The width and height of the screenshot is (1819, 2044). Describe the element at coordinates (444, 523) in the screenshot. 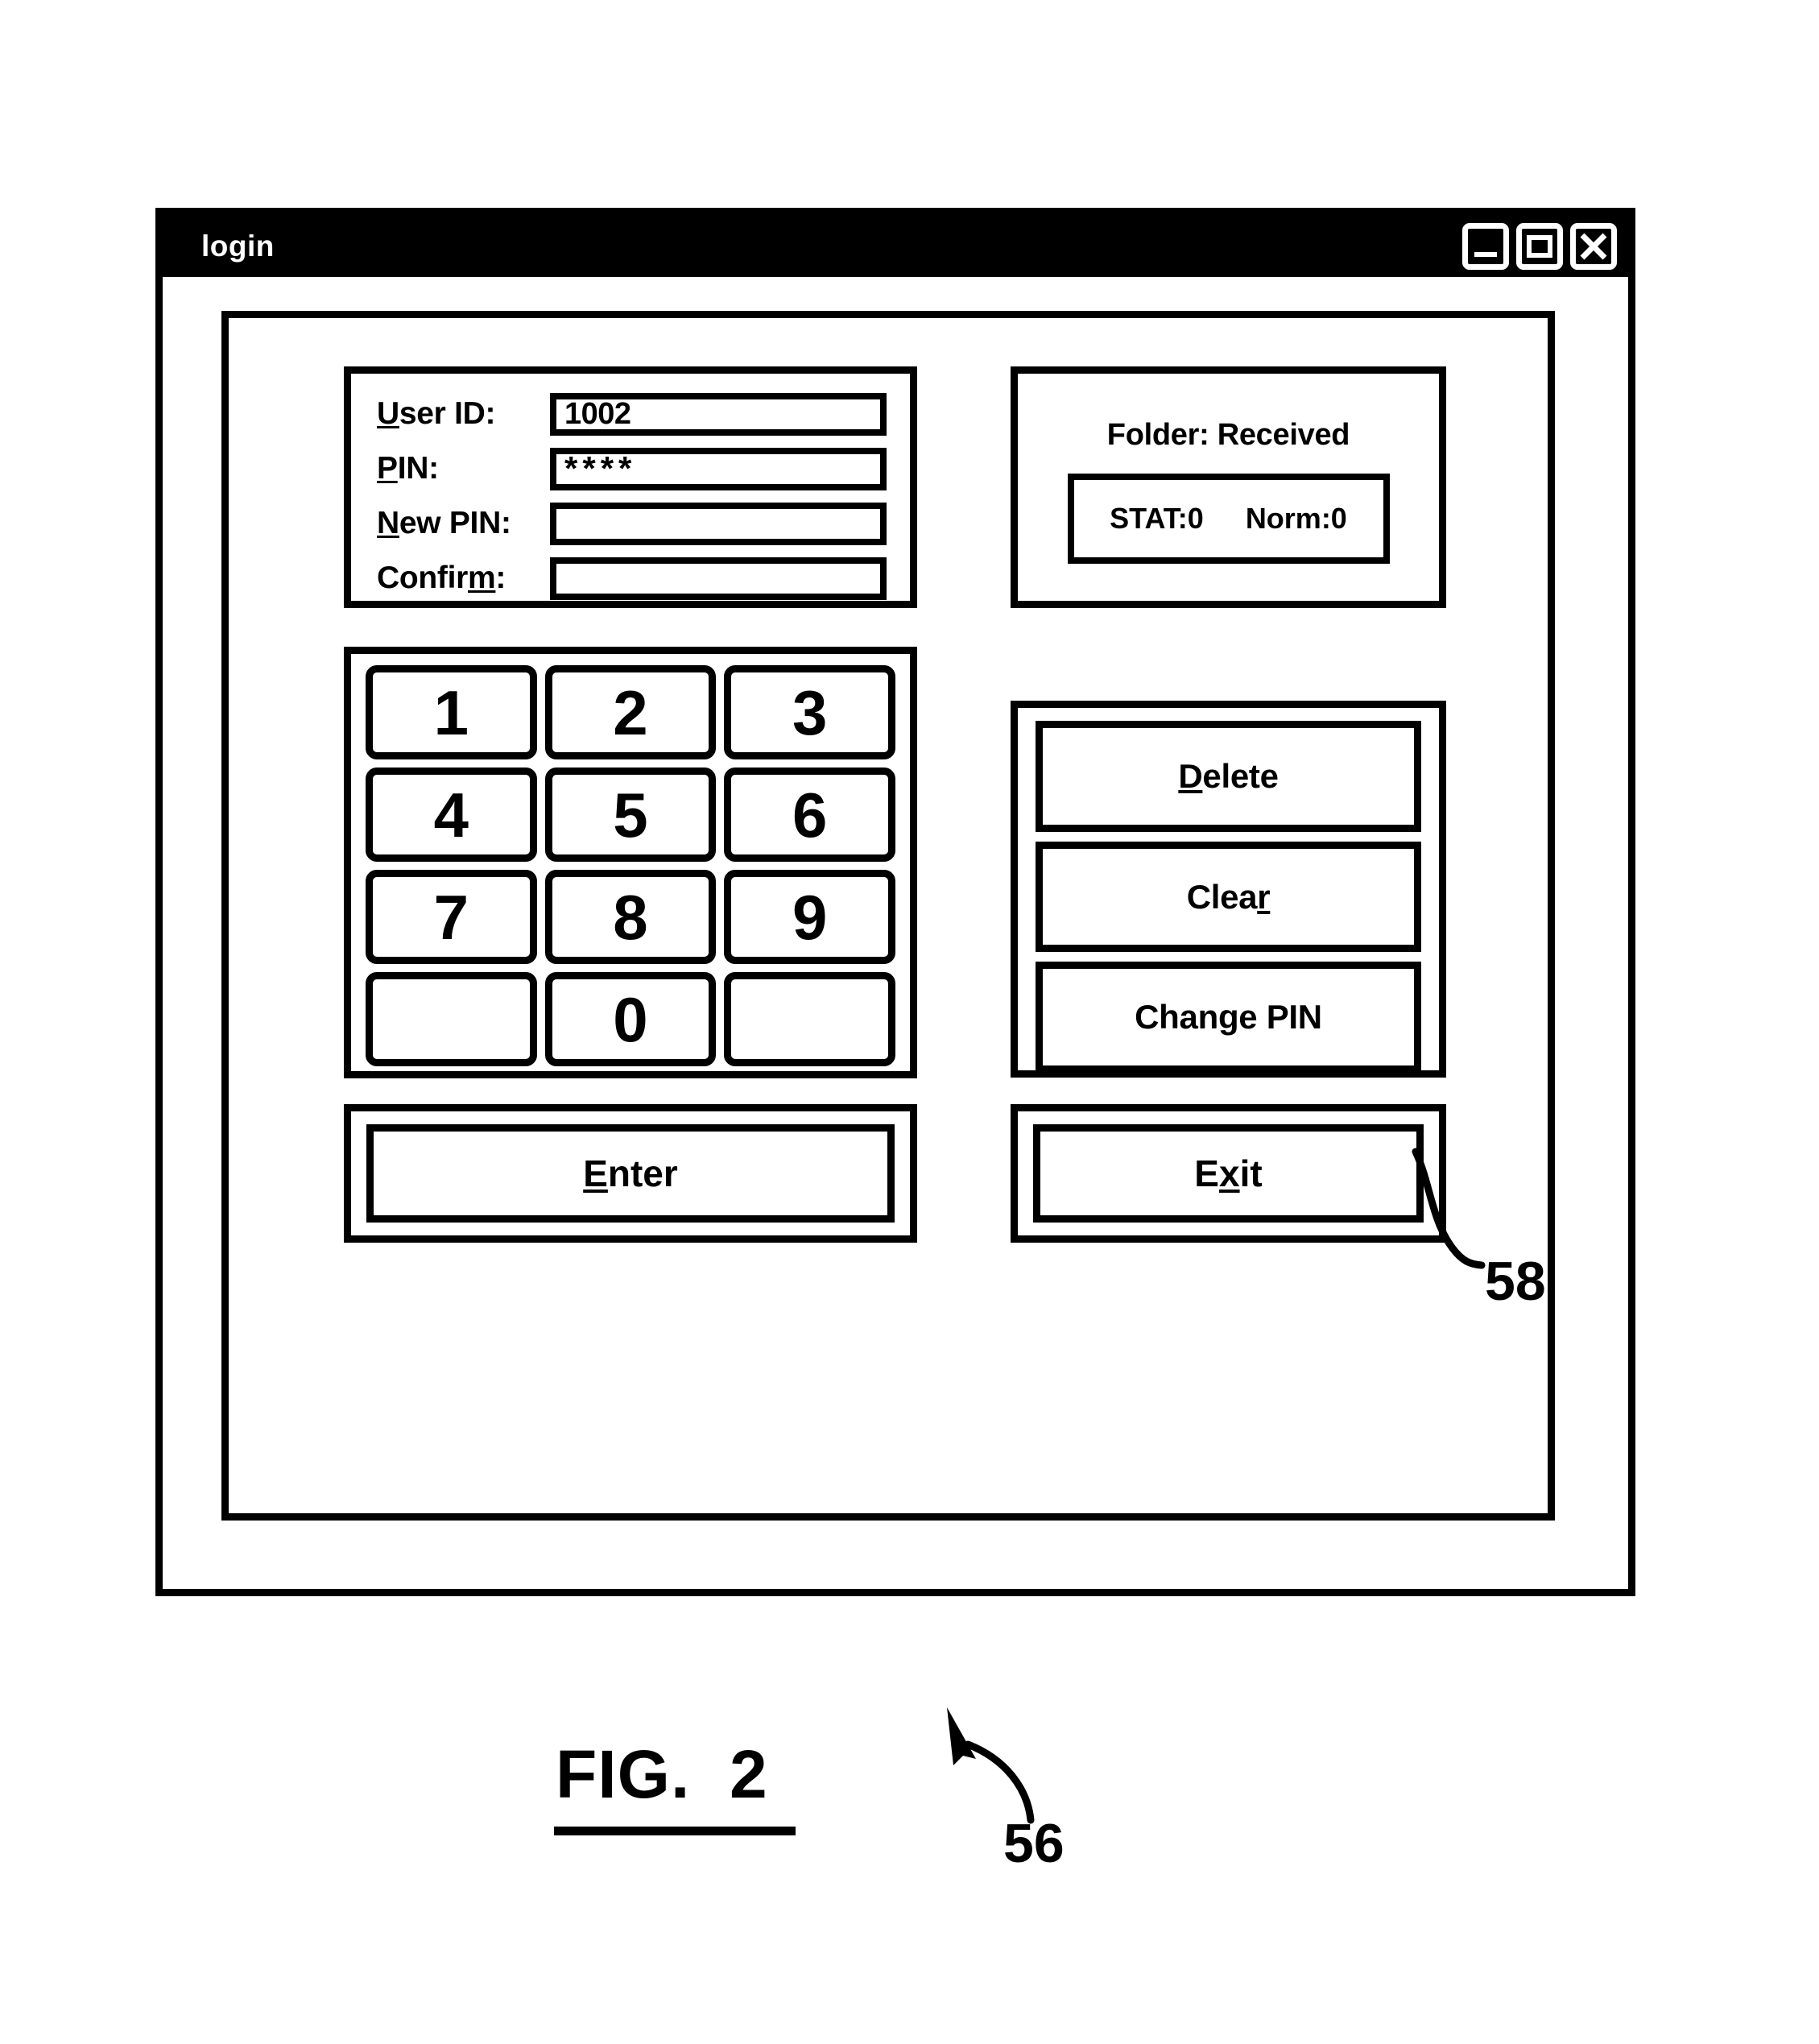

I see `new-pin-label: New PIN:` at that location.